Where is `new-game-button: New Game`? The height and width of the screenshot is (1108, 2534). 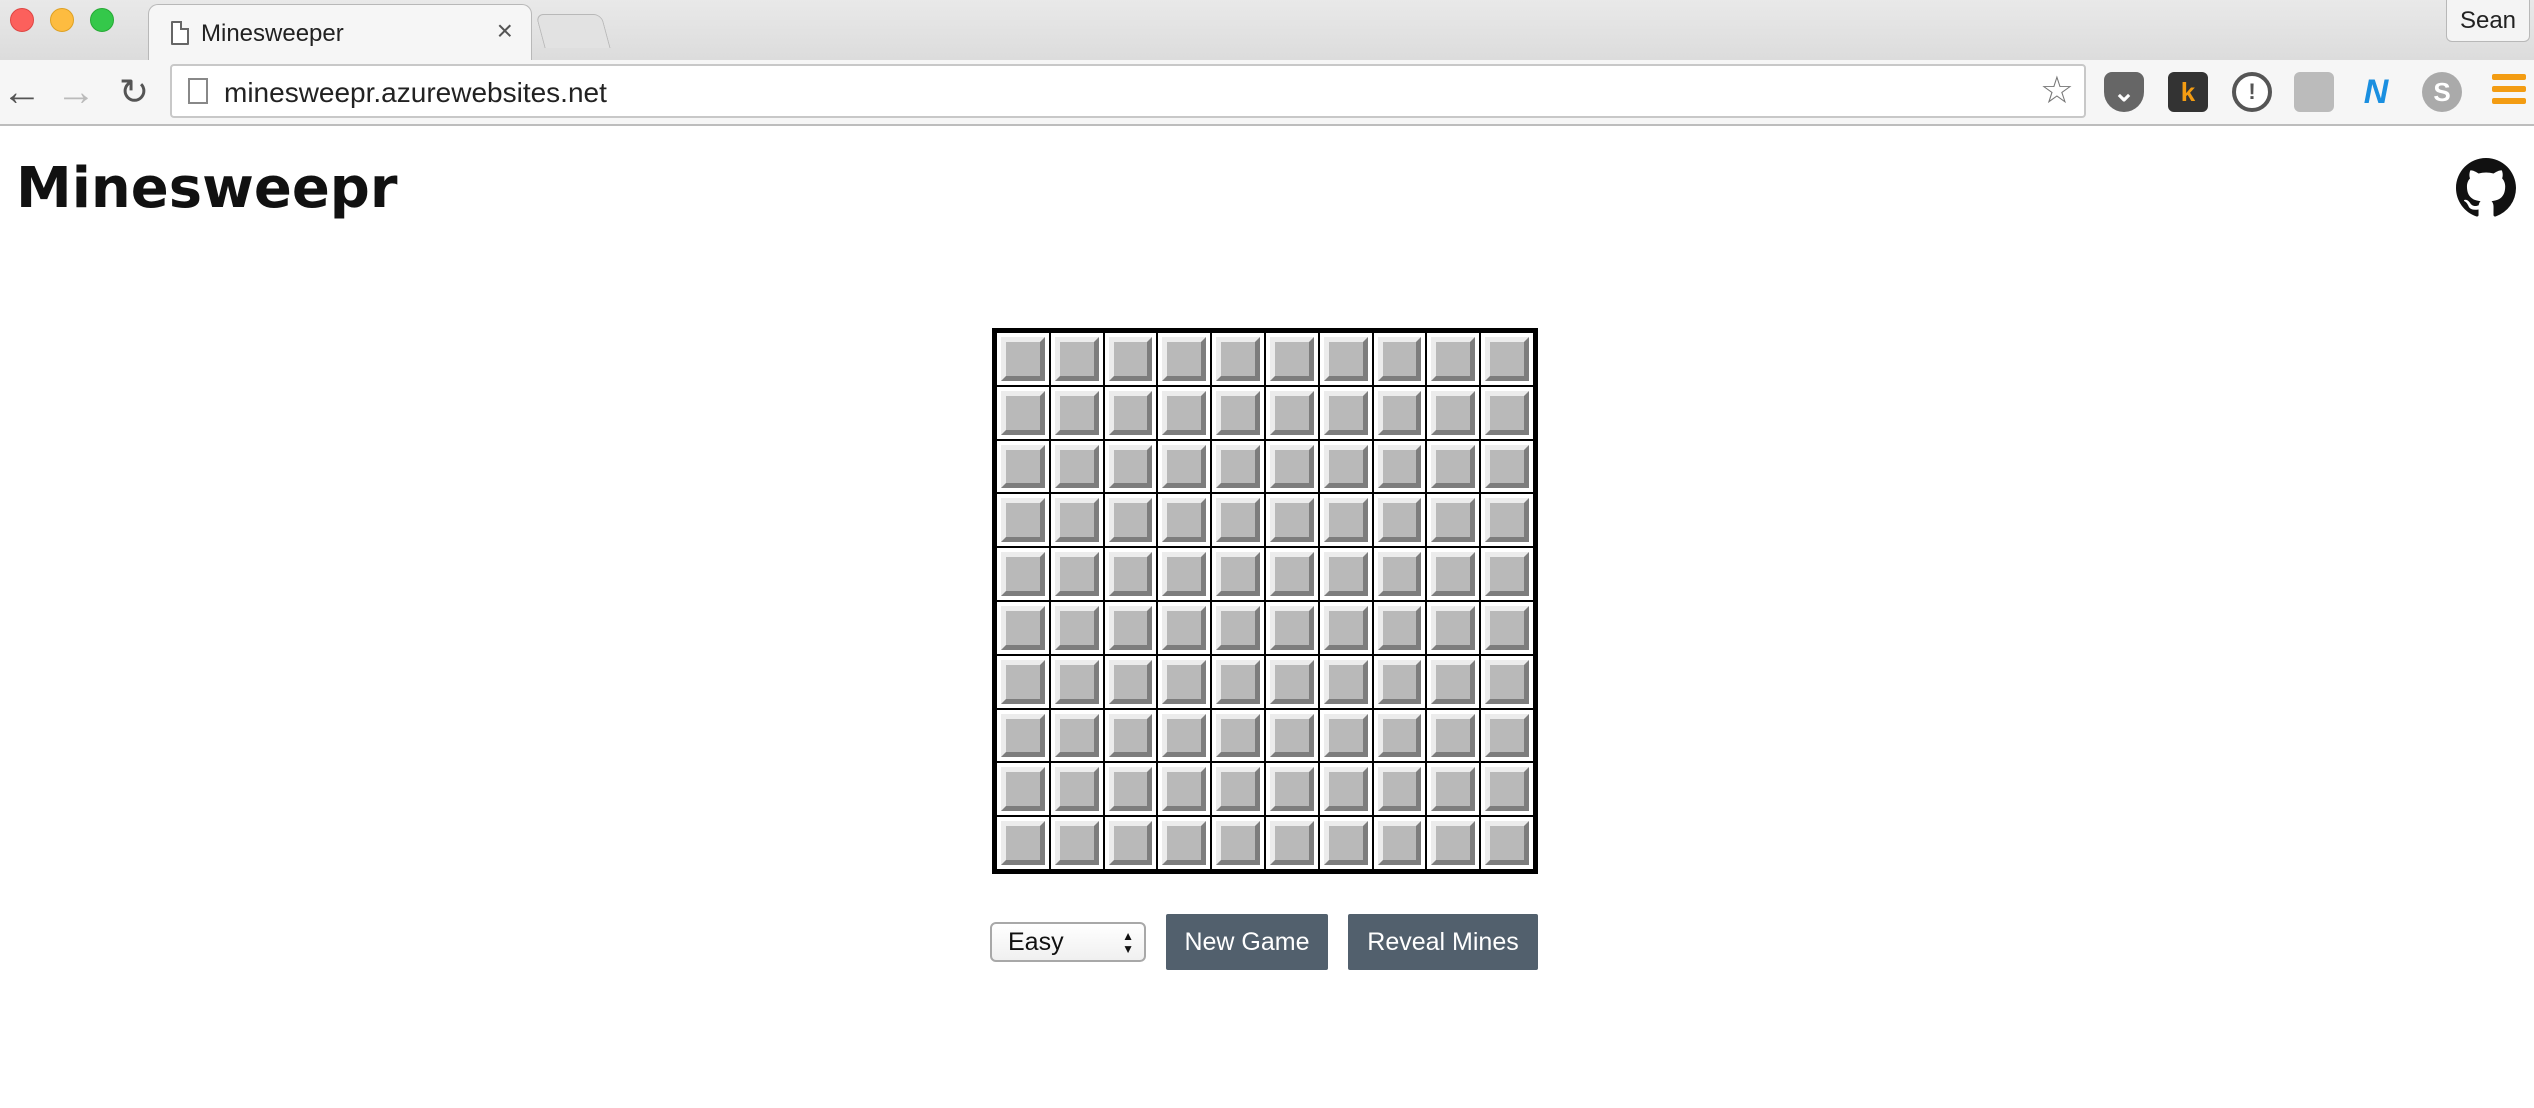
new-game-button: New Game is located at coordinates (1247, 942).